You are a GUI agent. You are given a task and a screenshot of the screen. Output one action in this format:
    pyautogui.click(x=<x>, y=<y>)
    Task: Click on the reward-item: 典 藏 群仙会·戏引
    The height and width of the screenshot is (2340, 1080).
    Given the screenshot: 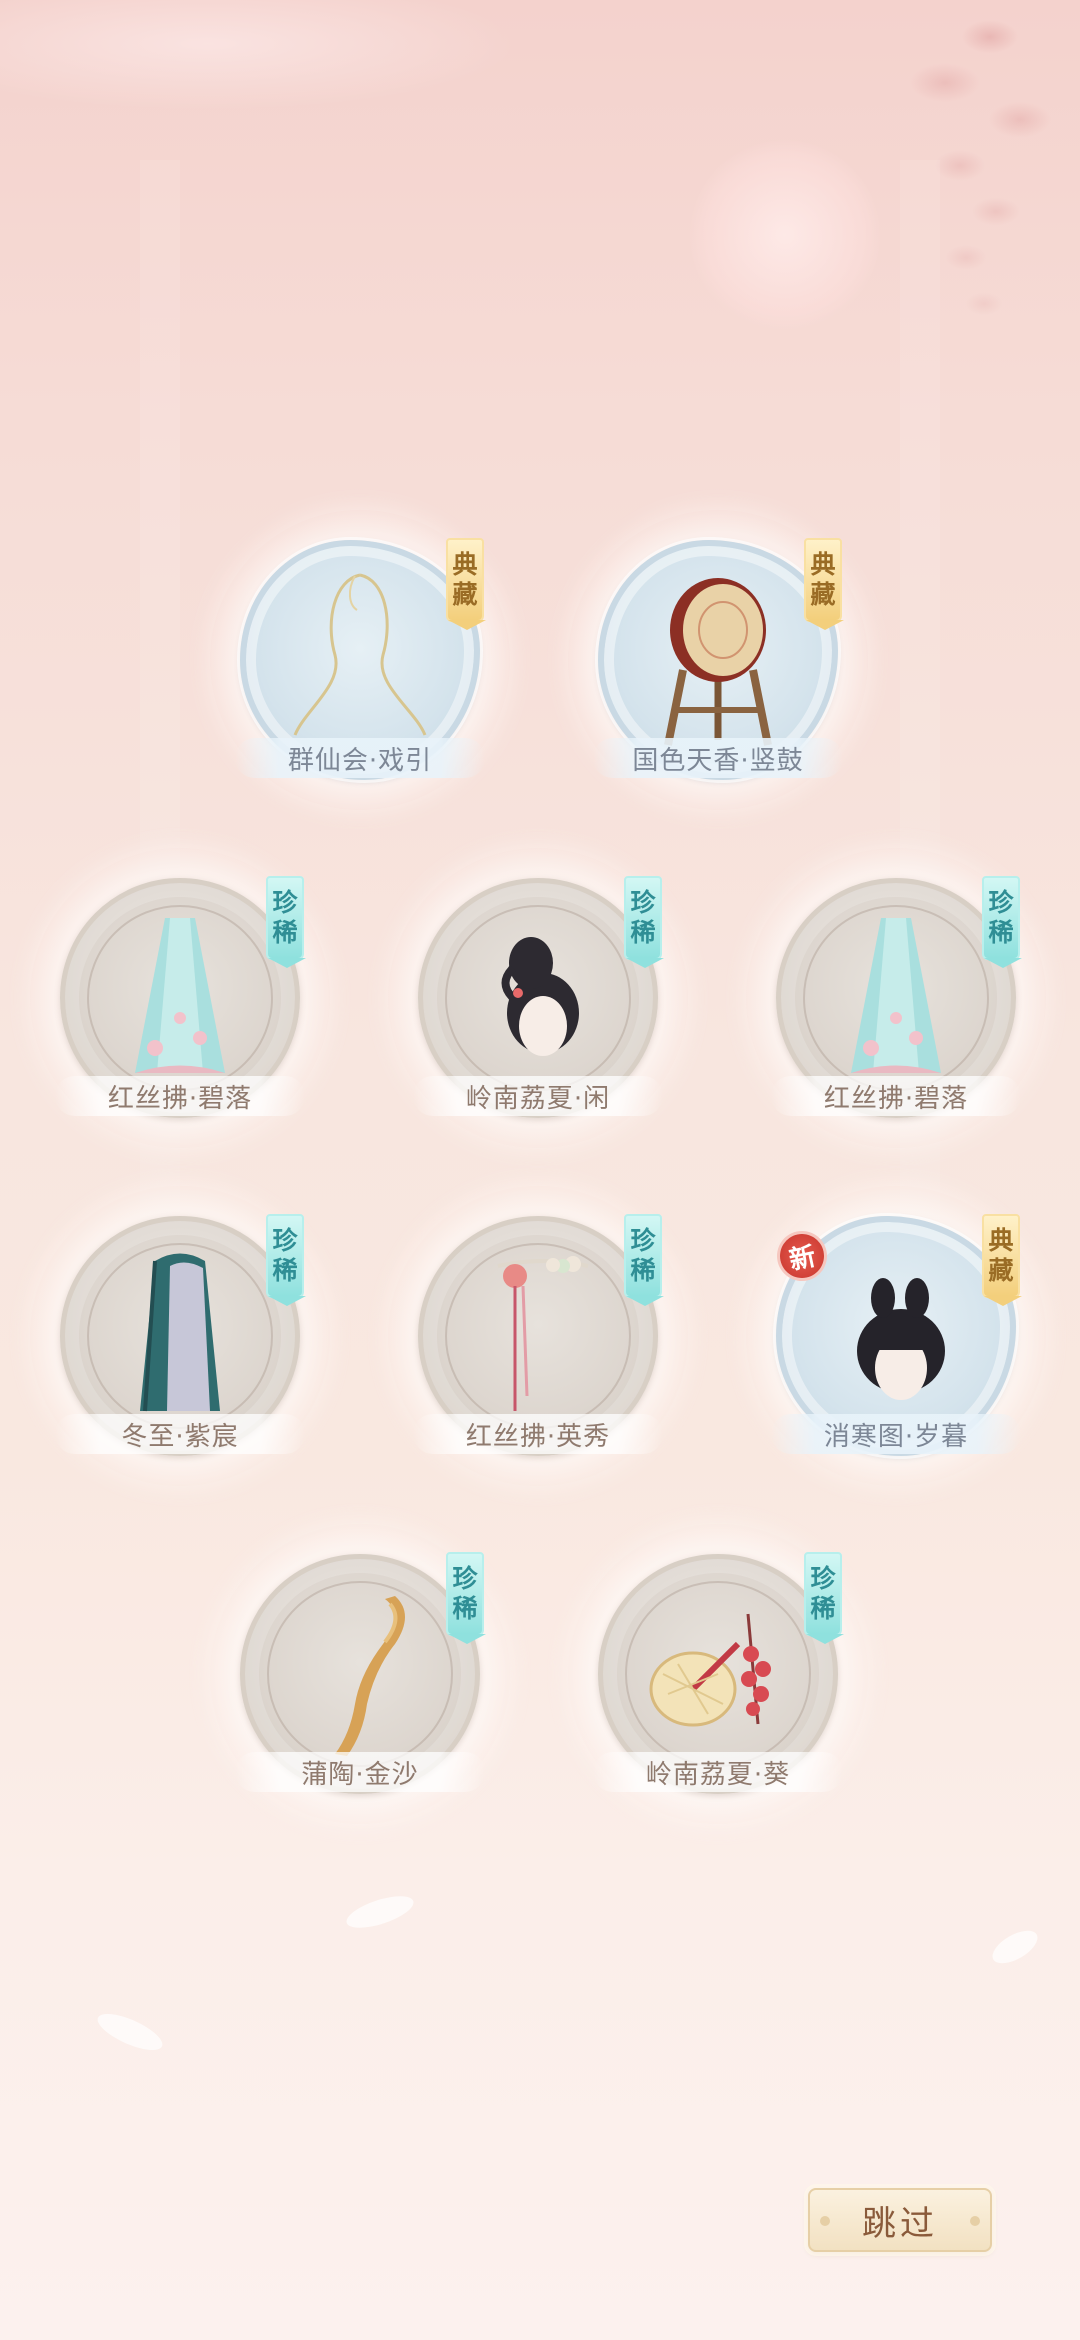 What is the action you would take?
    pyautogui.click(x=360, y=660)
    